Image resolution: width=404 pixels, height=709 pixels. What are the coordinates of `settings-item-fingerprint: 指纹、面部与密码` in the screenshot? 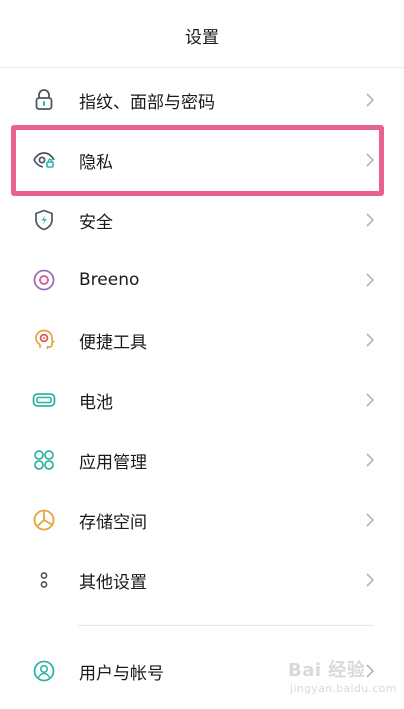 It's located at (202, 100).